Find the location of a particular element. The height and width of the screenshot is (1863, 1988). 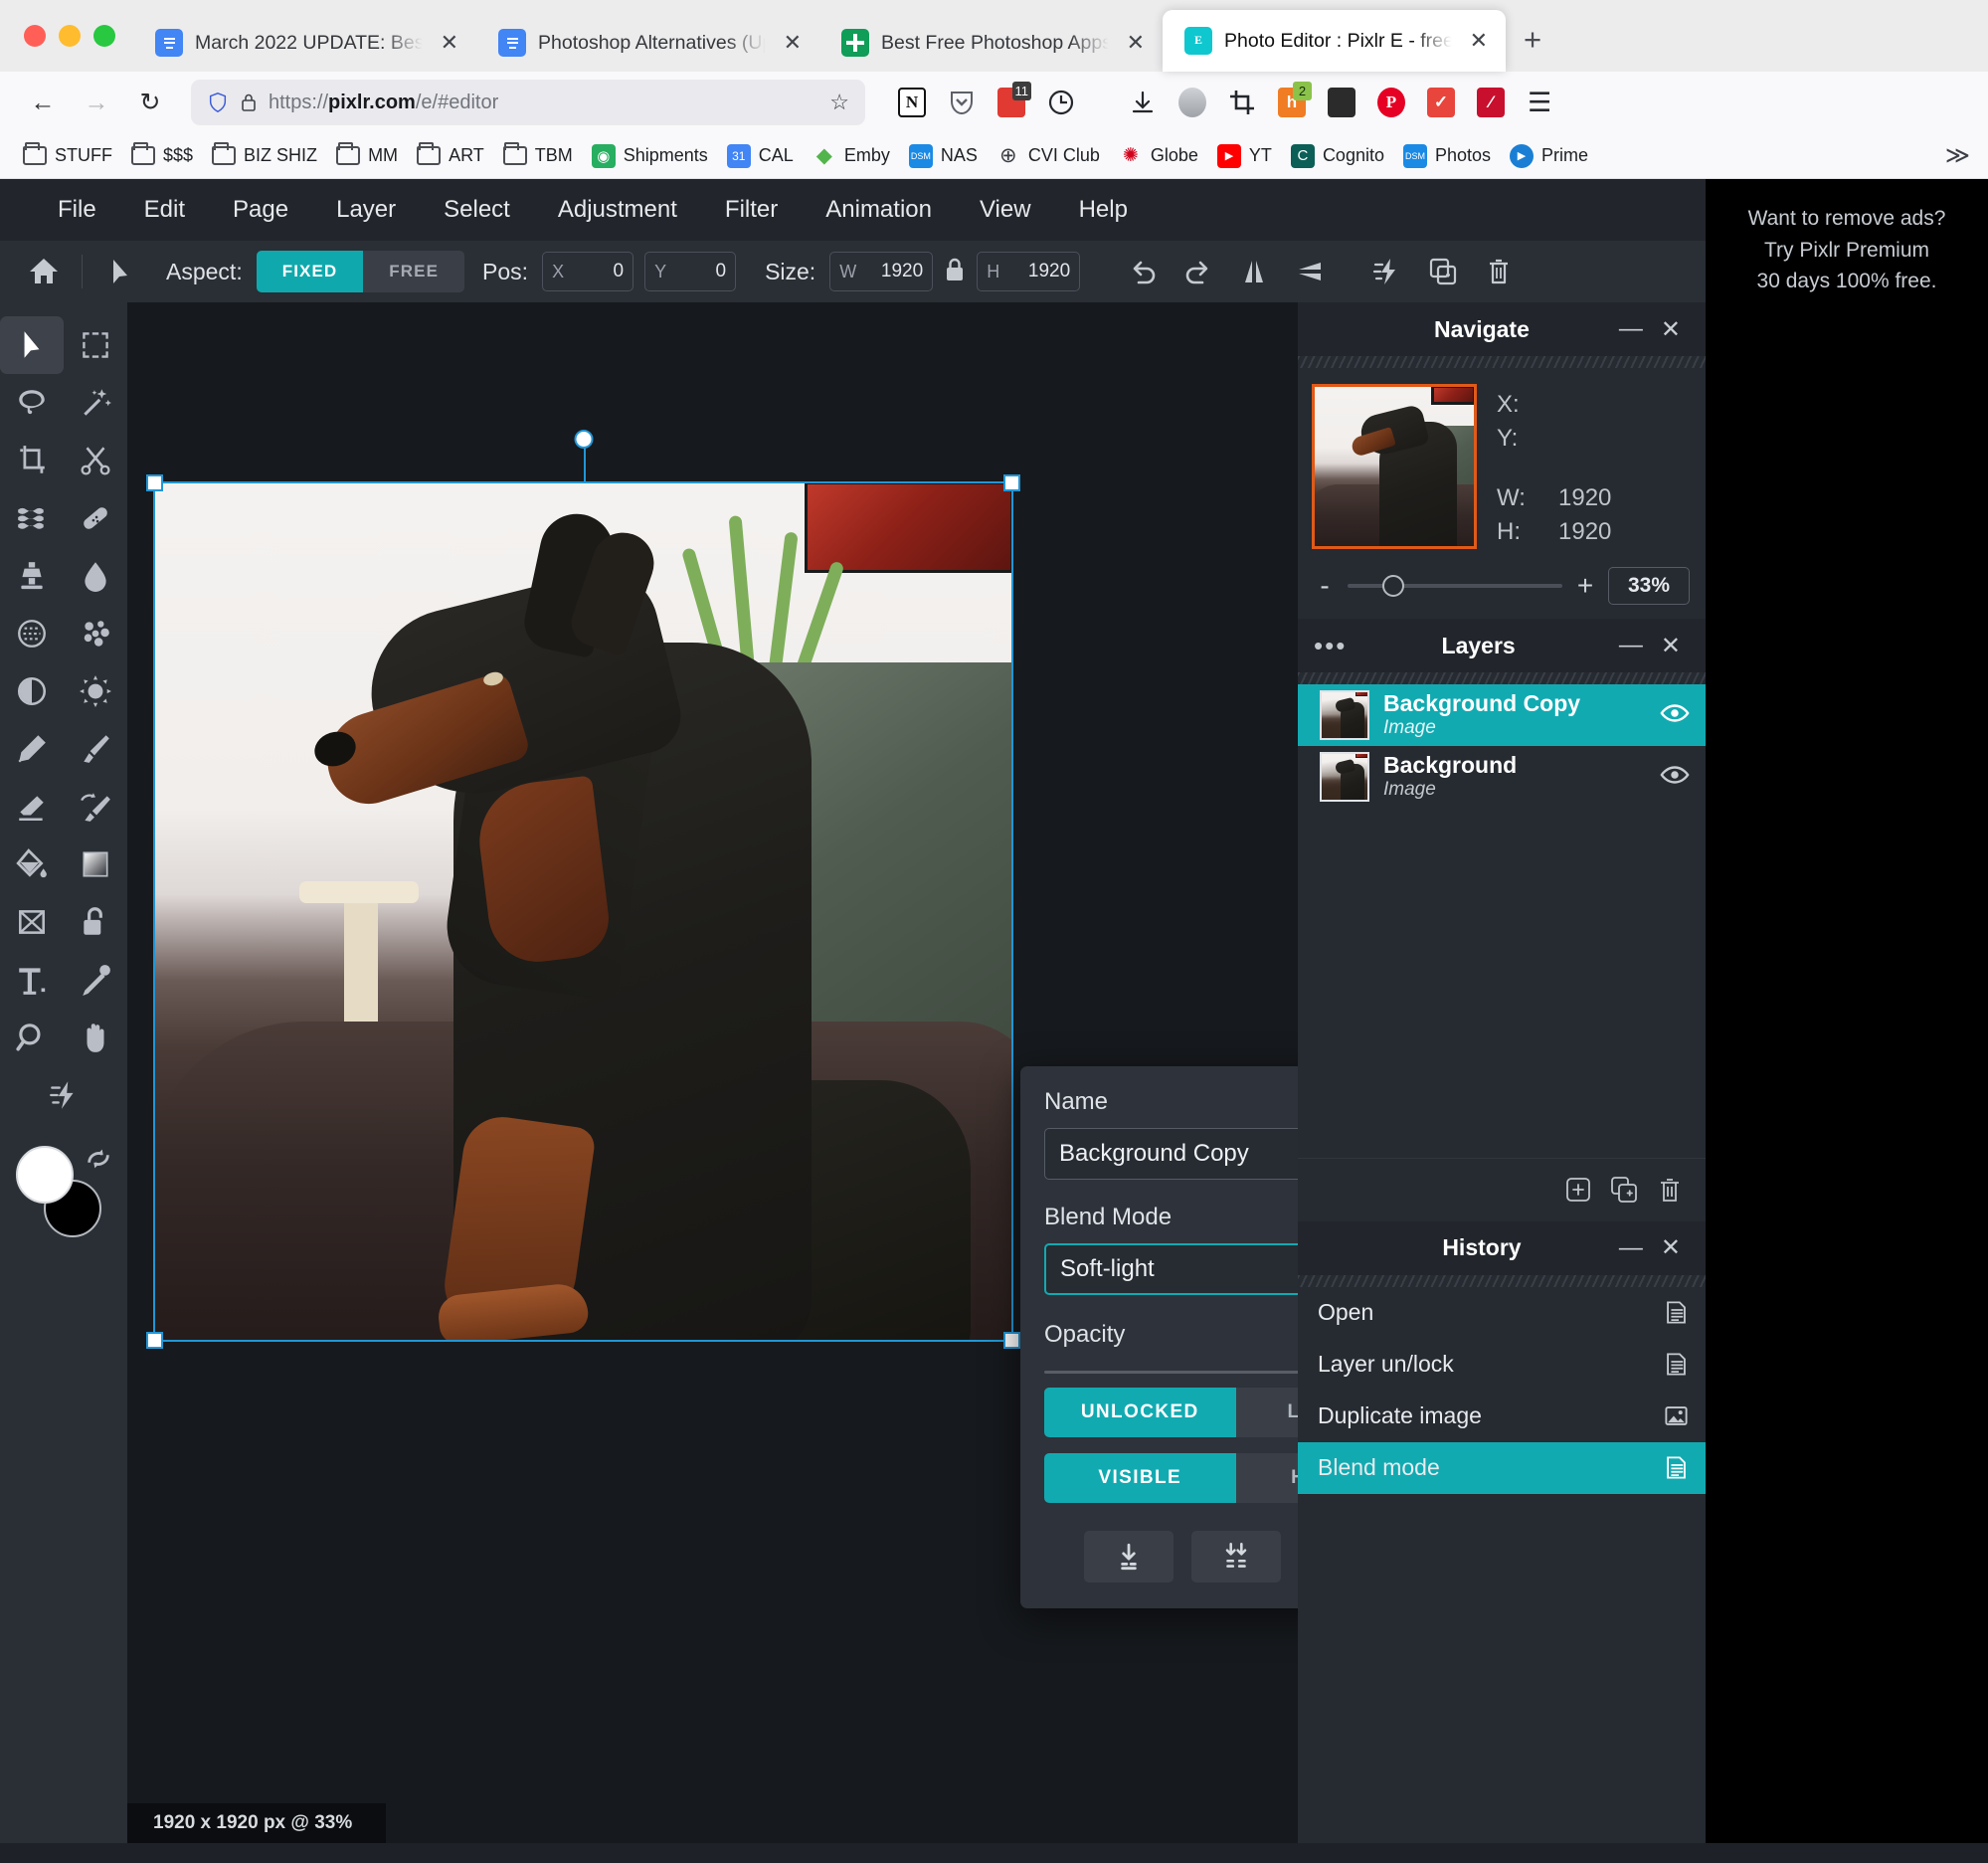

lock-icon is located at coordinates (955, 272).